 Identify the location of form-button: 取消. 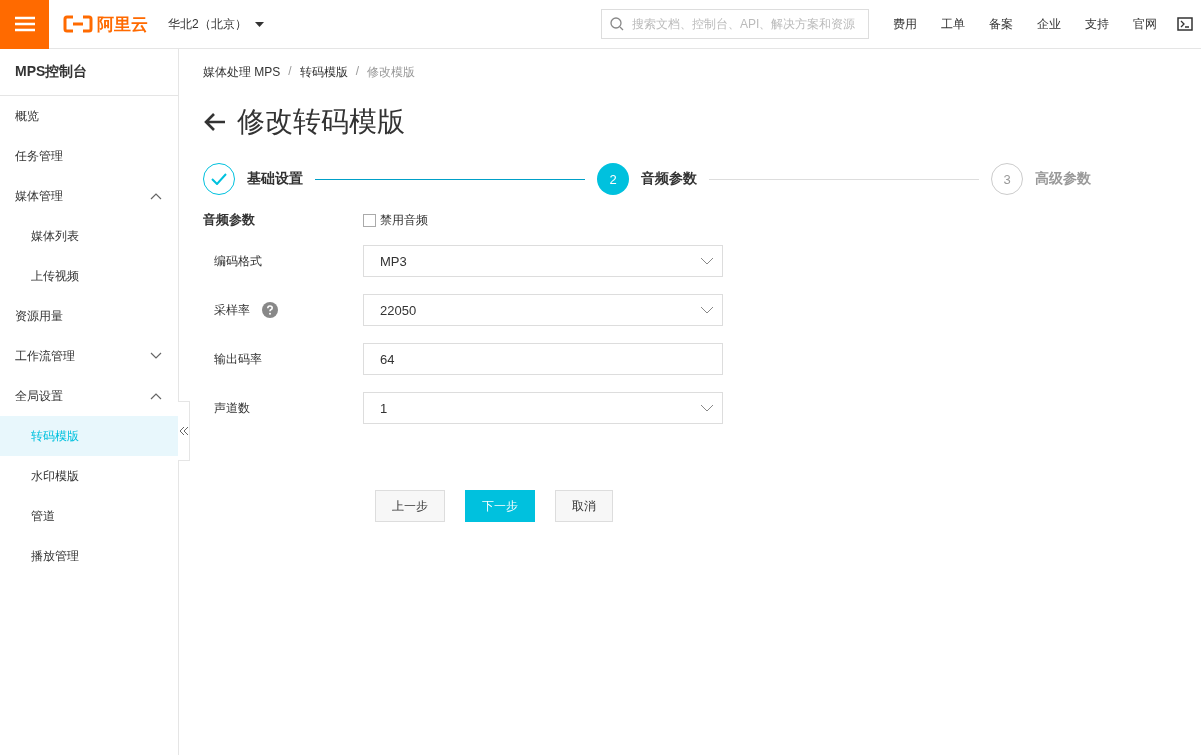
(584, 506).